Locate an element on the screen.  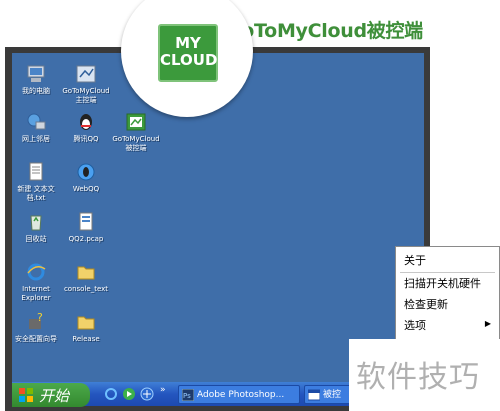
menu-item-about: 关于 is located at coordinates (415, 261).